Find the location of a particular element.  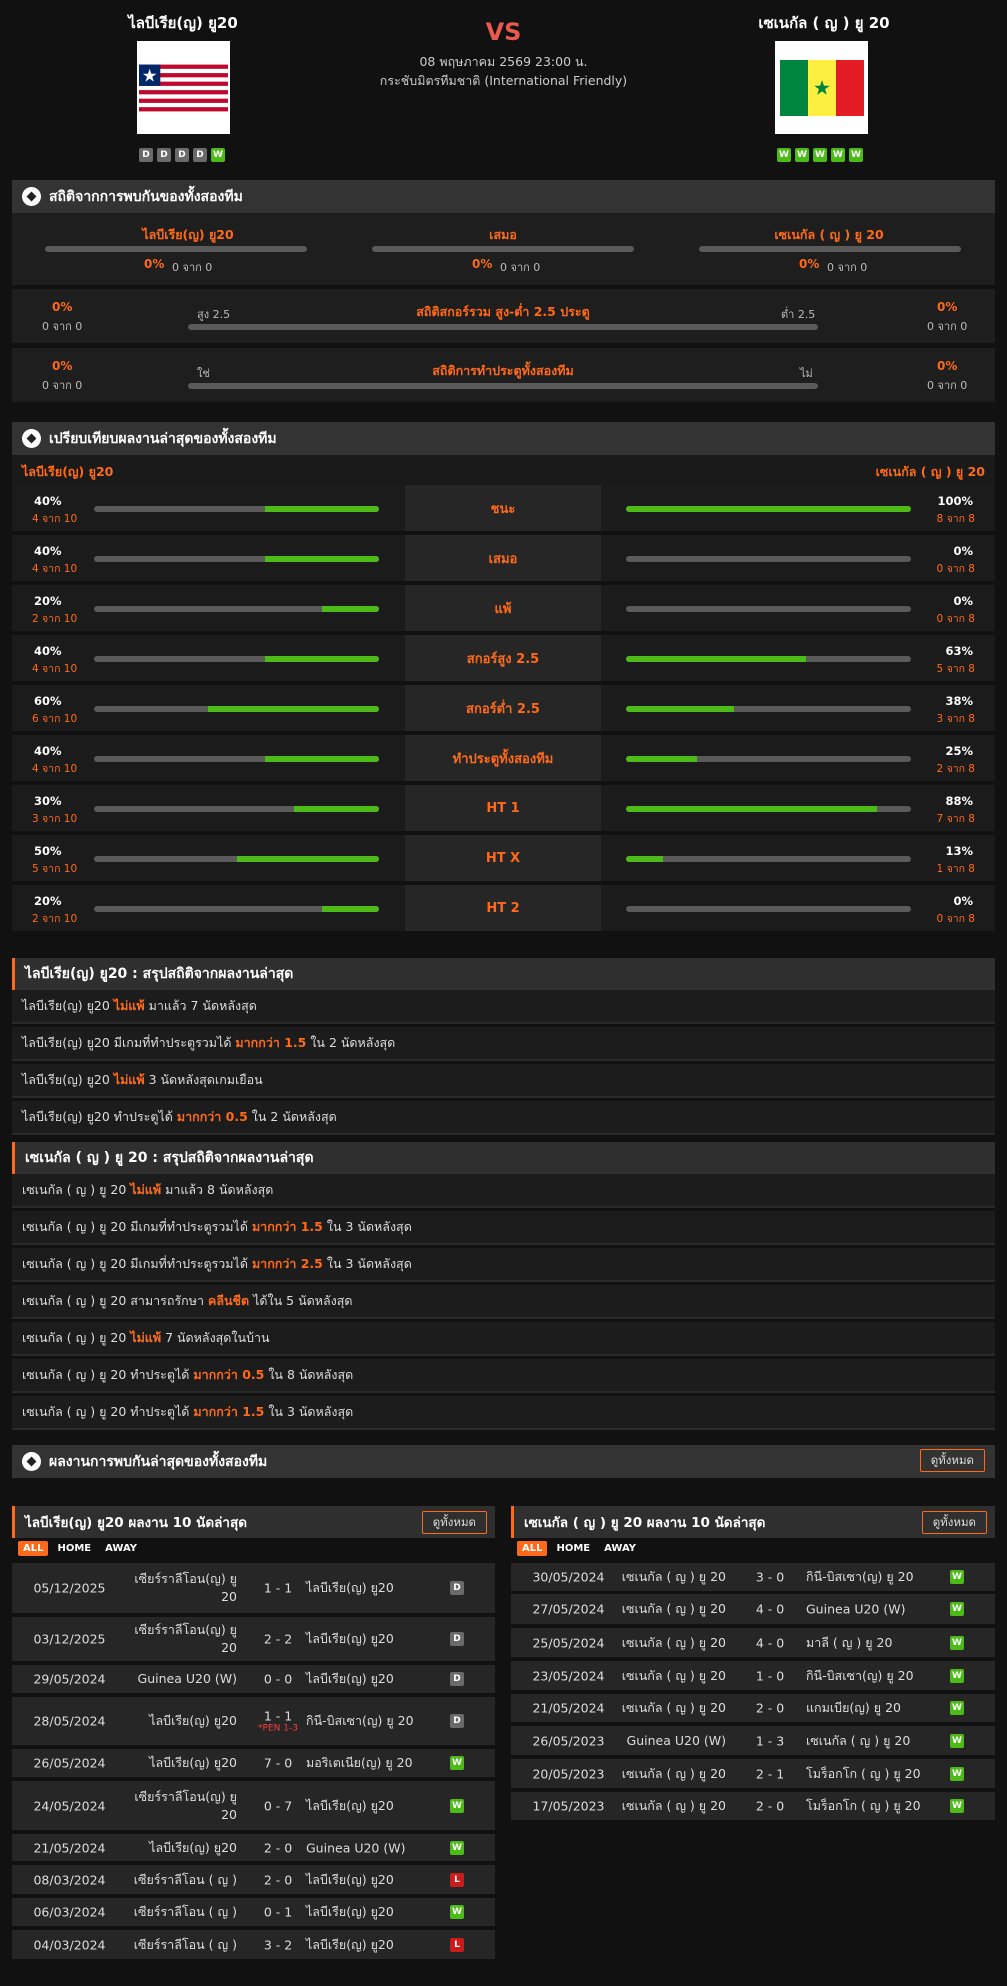

compare-row: 40% 4 จาก 10 สกอร์สูง 2.5 63% 5 จาก 8 is located at coordinates (503, 659).